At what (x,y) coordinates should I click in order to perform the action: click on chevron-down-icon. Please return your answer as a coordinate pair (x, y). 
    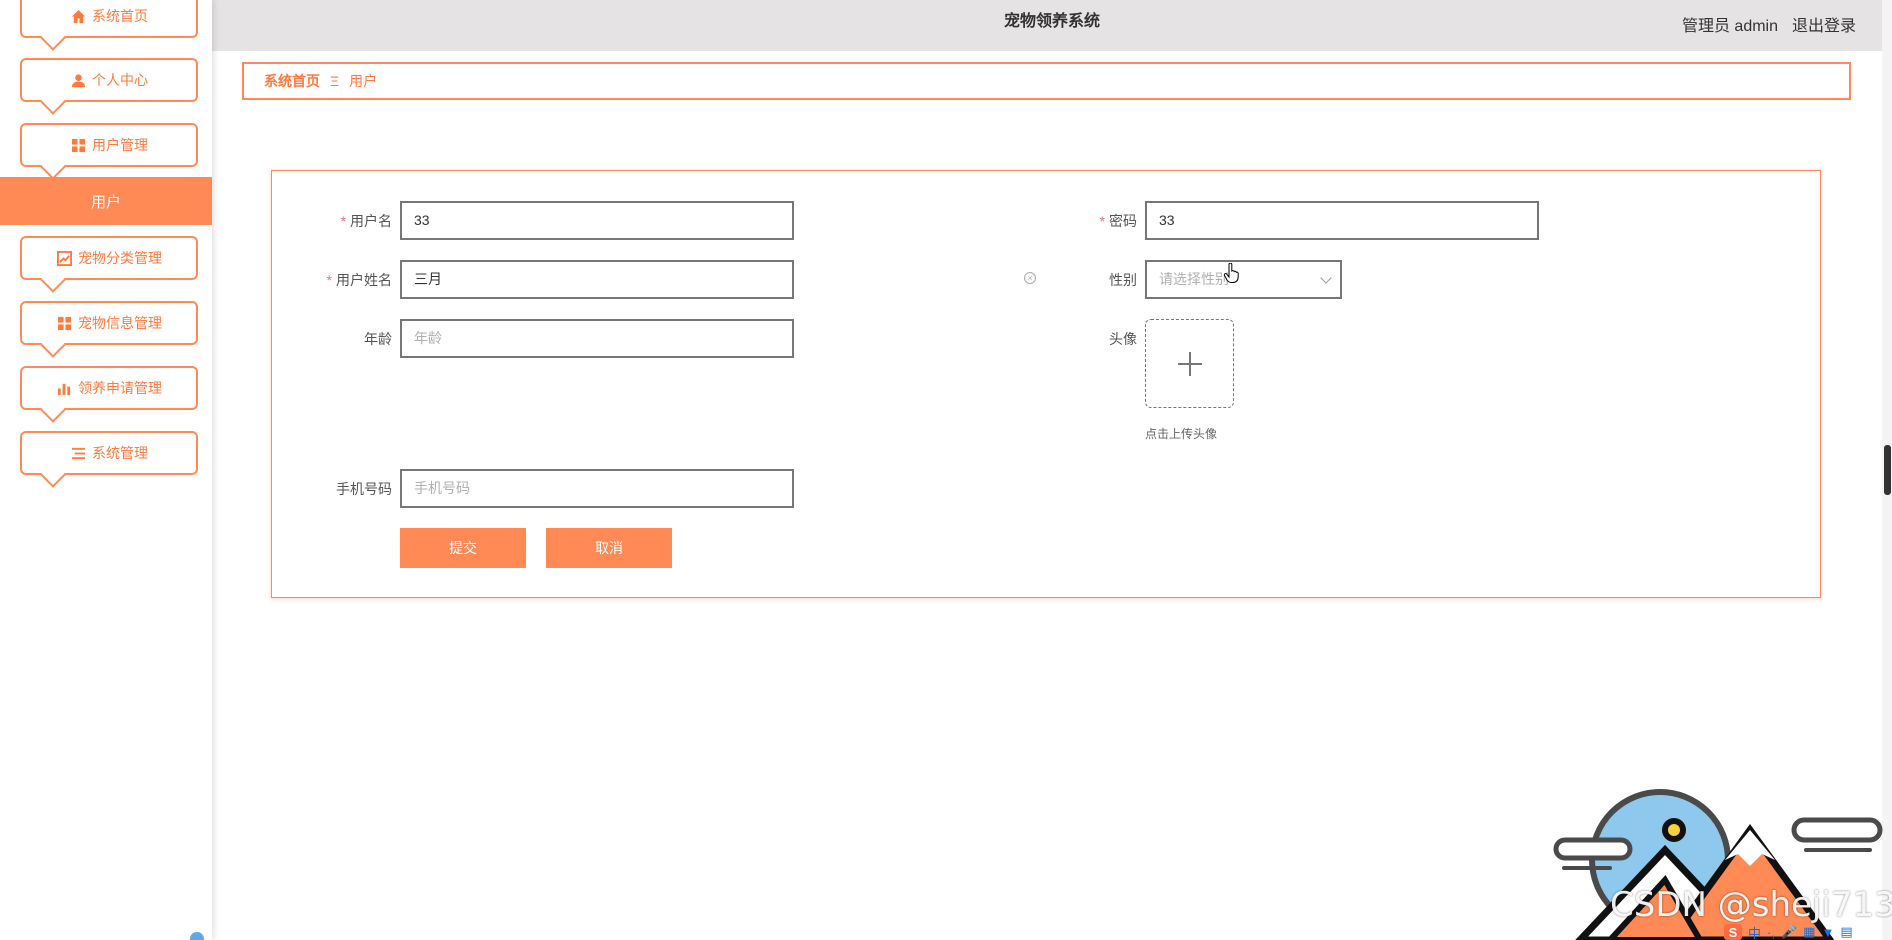
    Looking at the image, I should click on (1326, 278).